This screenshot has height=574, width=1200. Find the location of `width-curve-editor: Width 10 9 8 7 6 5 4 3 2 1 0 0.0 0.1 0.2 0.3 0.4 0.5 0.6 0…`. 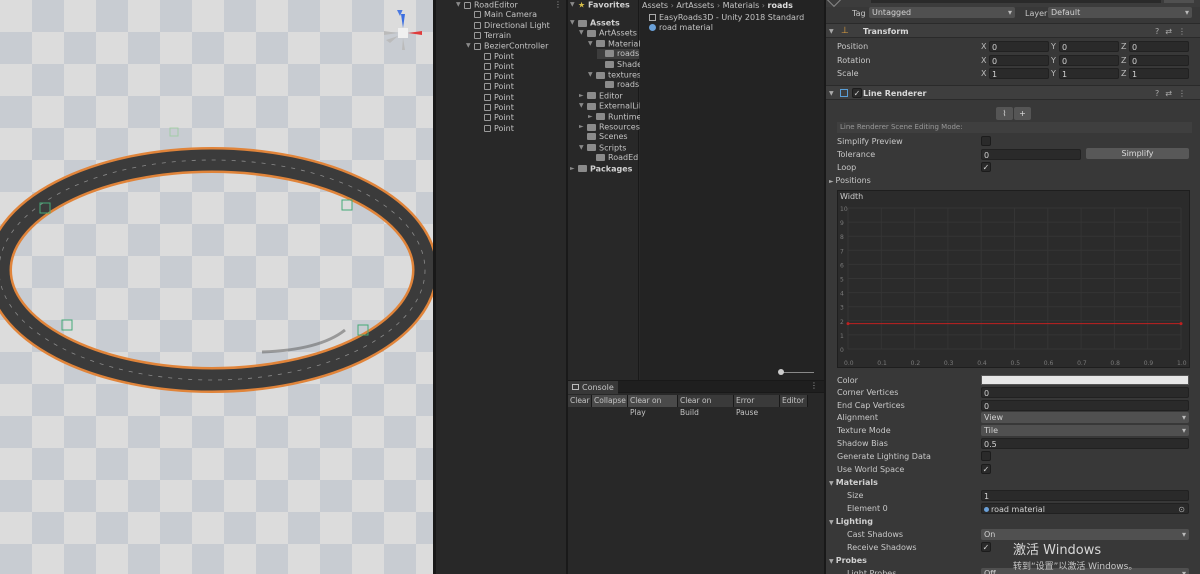

width-curve-editor: Width 10 9 8 7 6 5 4 3 2 1 0 0.0 0.1 0.2 0.3 0.4 0.5 0.6 0… is located at coordinates (1013, 279).